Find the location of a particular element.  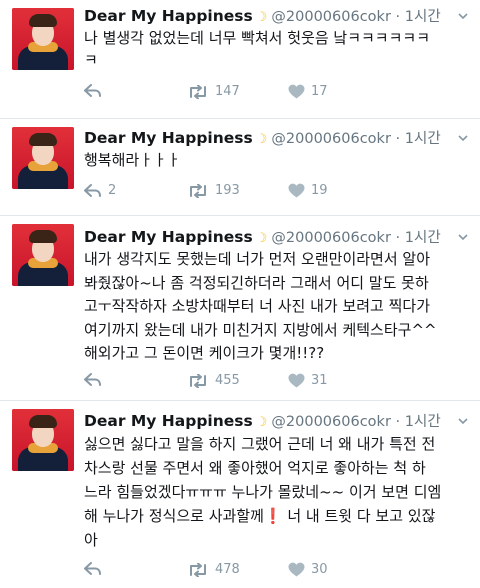

tweet-actions: 147 17 is located at coordinates (274, 94).